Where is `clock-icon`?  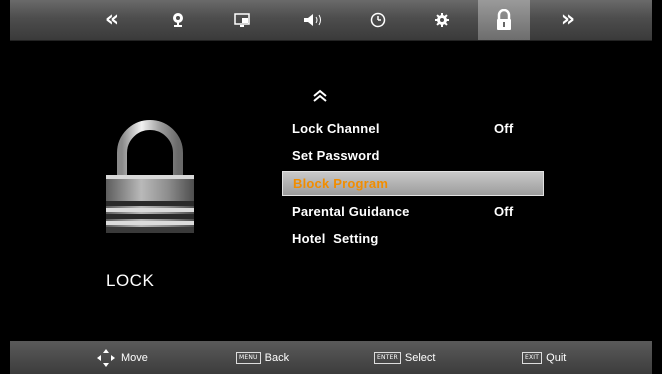
clock-icon is located at coordinates (378, 20).